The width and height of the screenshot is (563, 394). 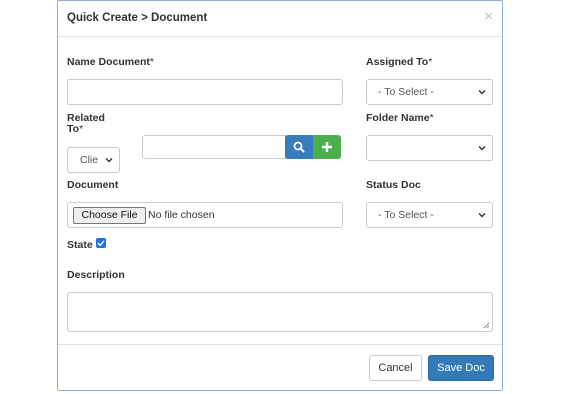 I want to click on related-to-search-button, so click(x=299, y=147).